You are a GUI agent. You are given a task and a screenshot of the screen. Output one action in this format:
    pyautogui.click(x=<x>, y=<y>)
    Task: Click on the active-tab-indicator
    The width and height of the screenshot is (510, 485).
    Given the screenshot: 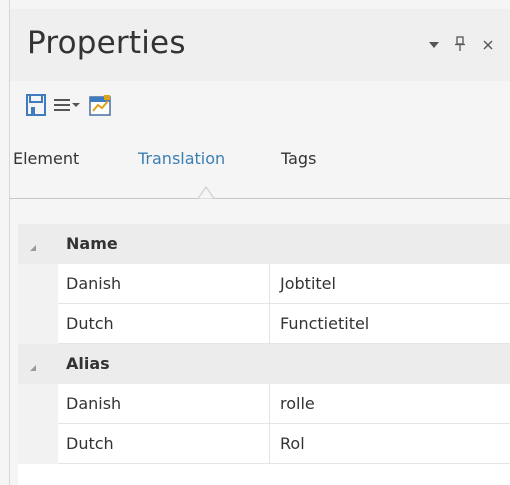 What is the action you would take?
    pyautogui.click(x=206, y=190)
    